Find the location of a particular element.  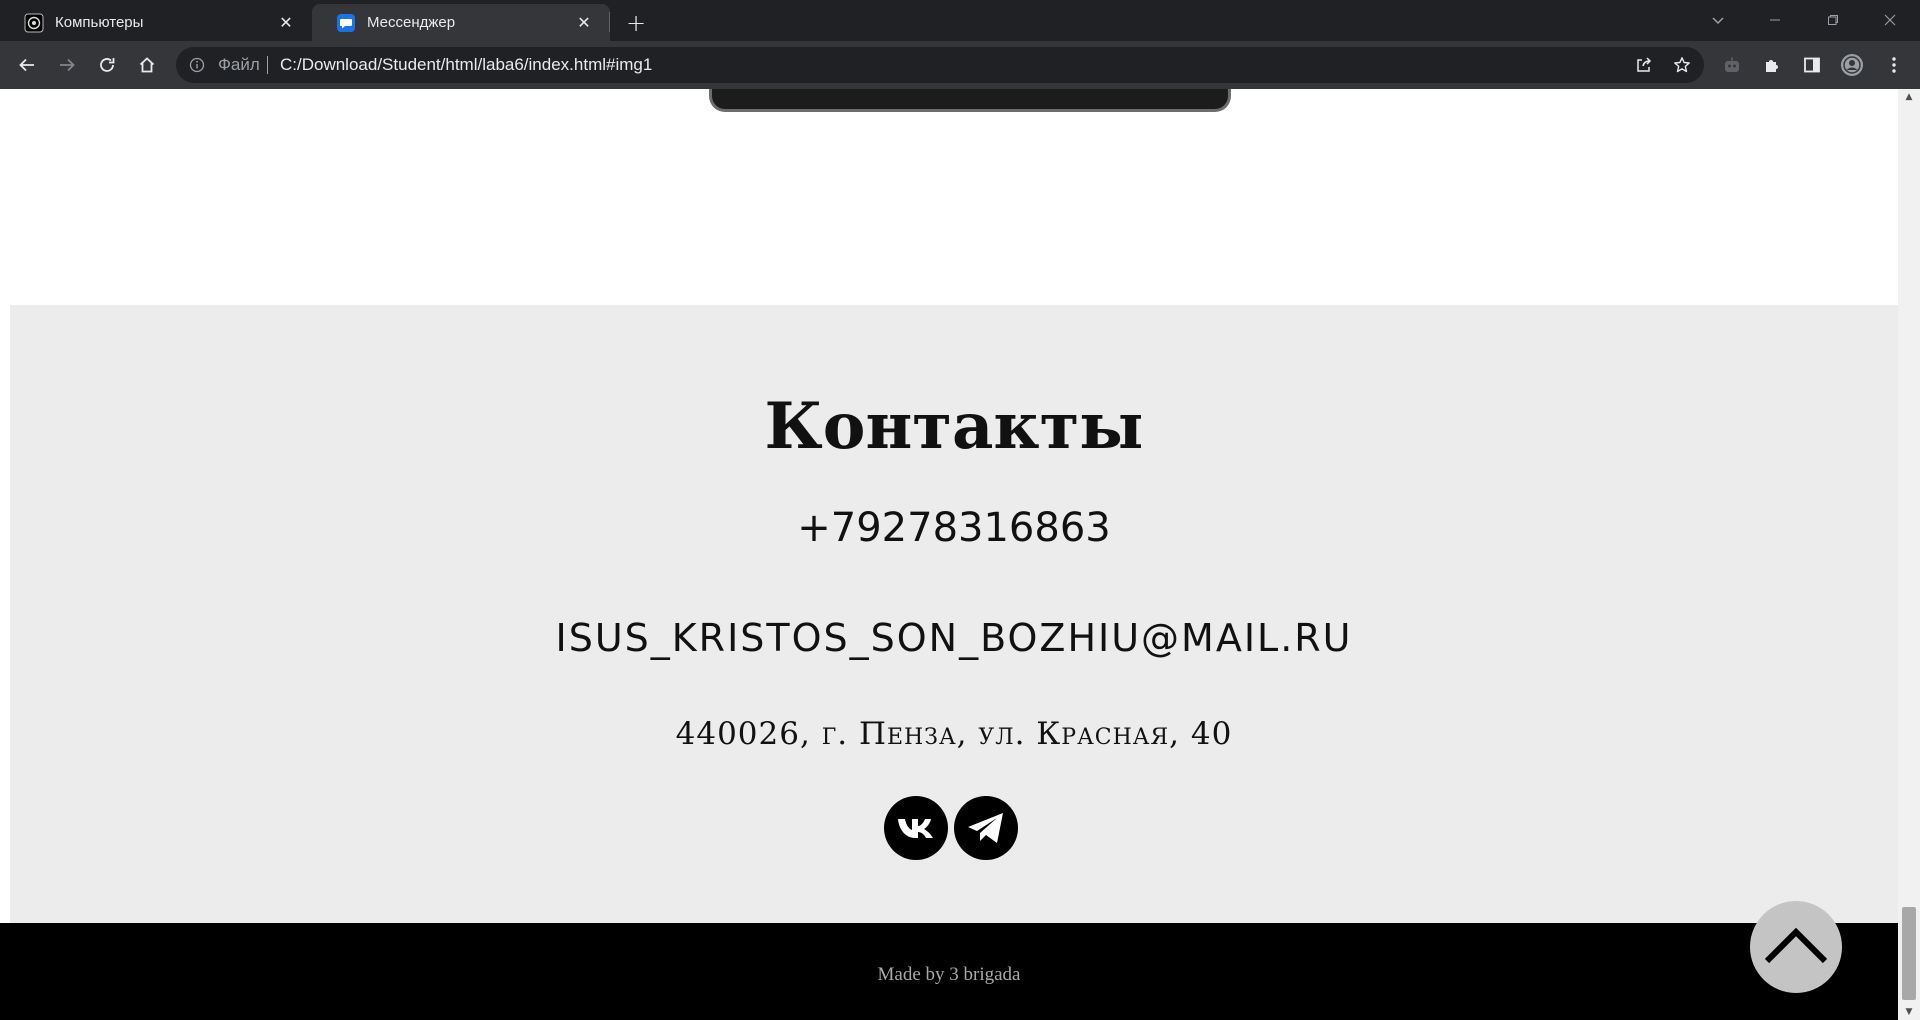

chevron-up-icon is located at coordinates (1796, 947).